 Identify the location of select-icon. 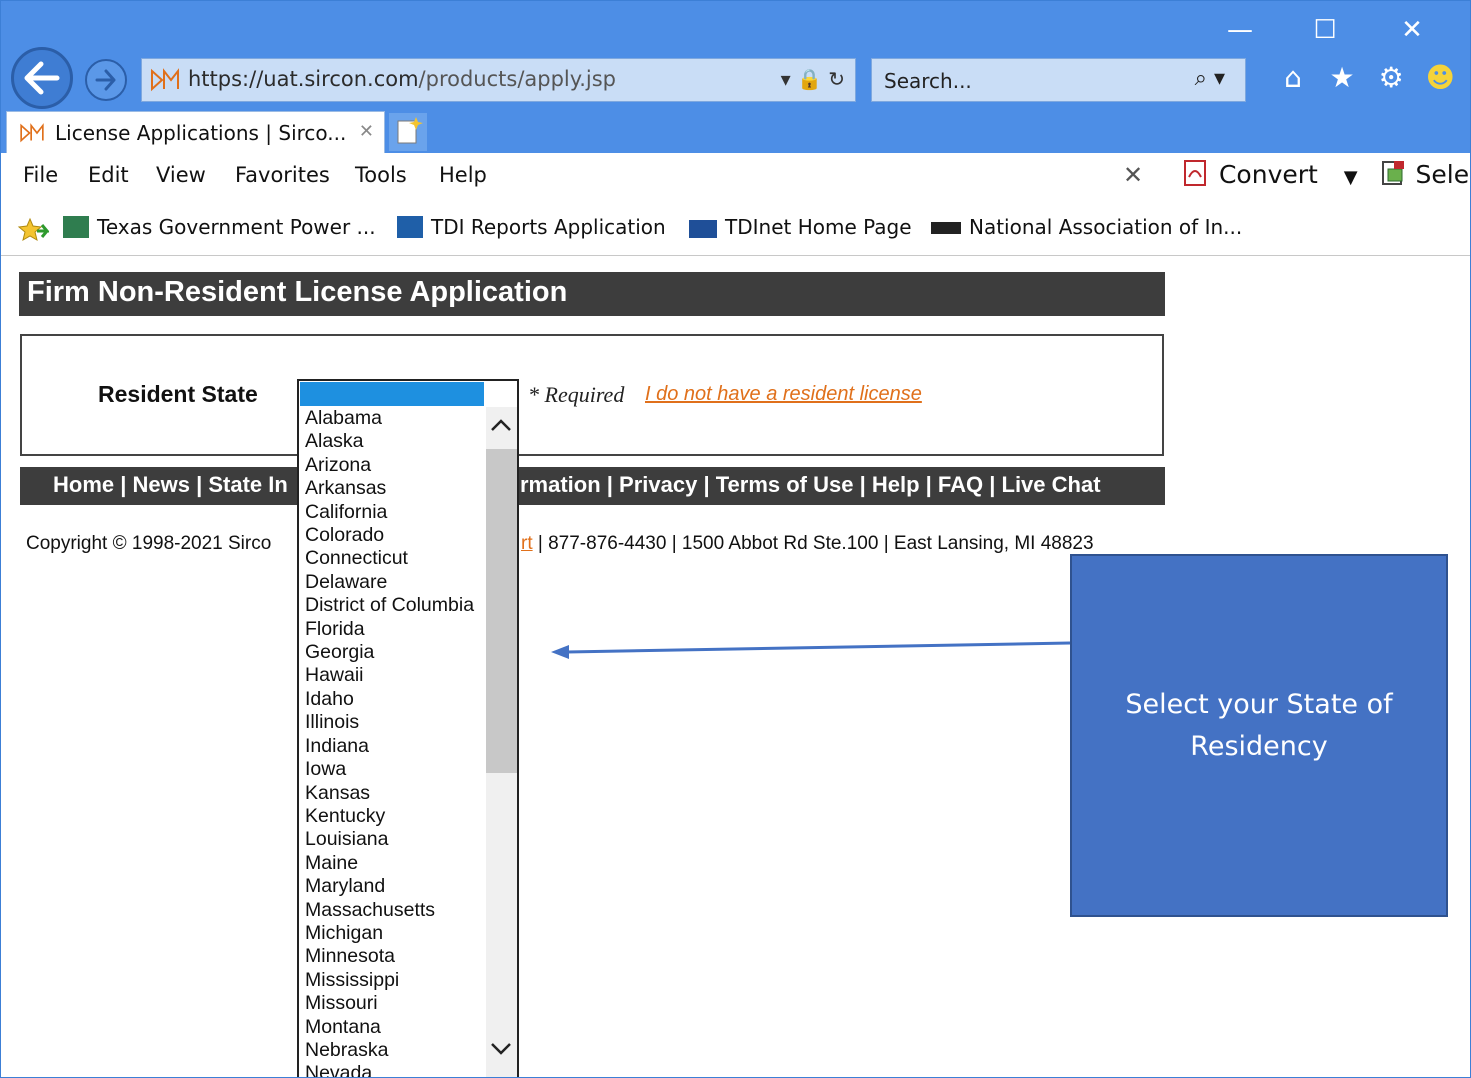
(1392, 173).